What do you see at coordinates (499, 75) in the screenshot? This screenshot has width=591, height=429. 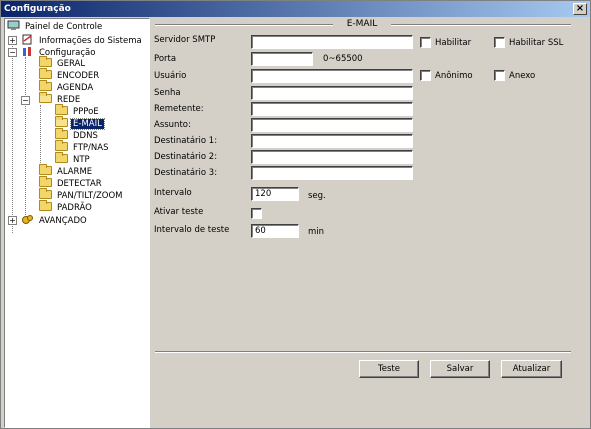 I see `anexo-checkbox` at bounding box center [499, 75].